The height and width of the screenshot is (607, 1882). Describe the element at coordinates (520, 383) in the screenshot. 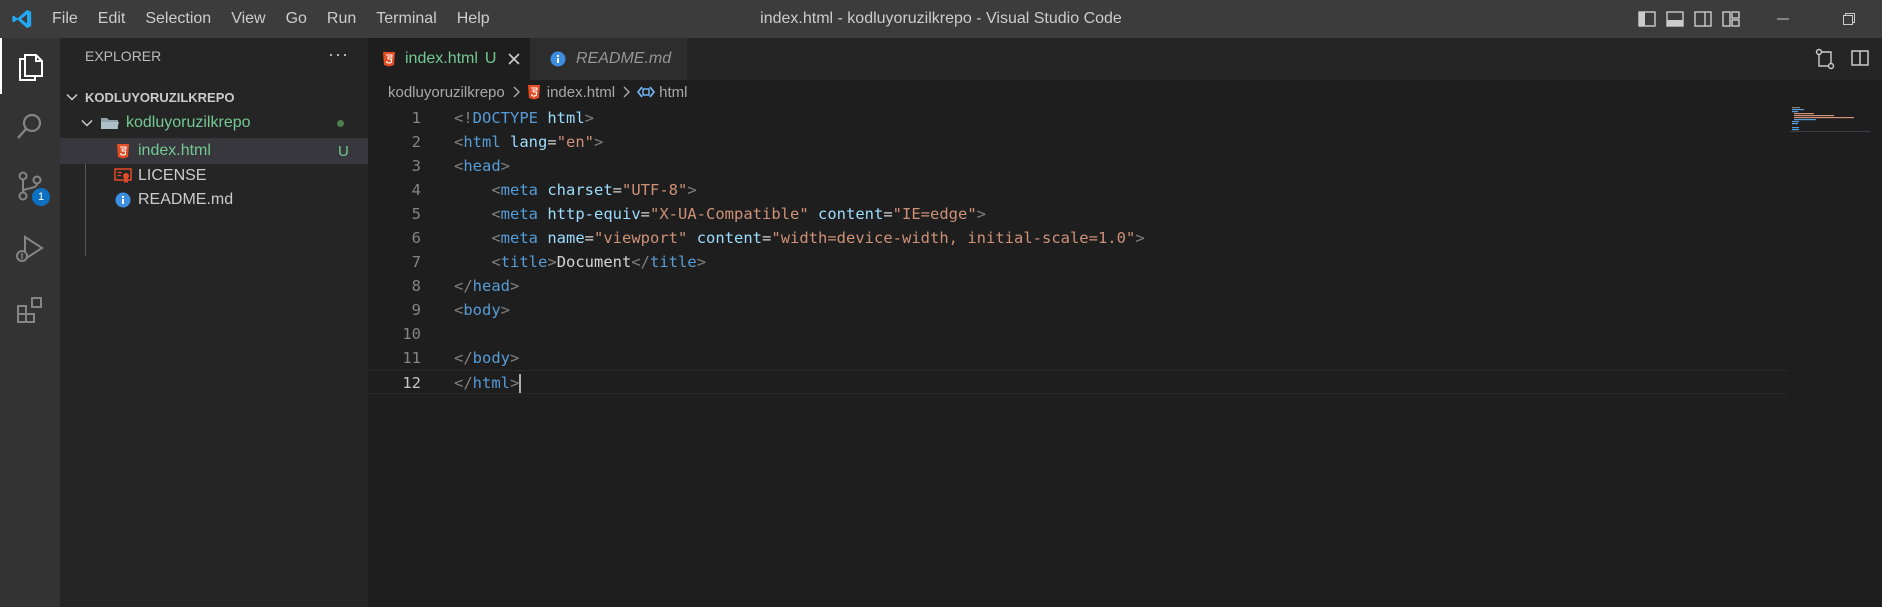

I see `text-cursor` at that location.